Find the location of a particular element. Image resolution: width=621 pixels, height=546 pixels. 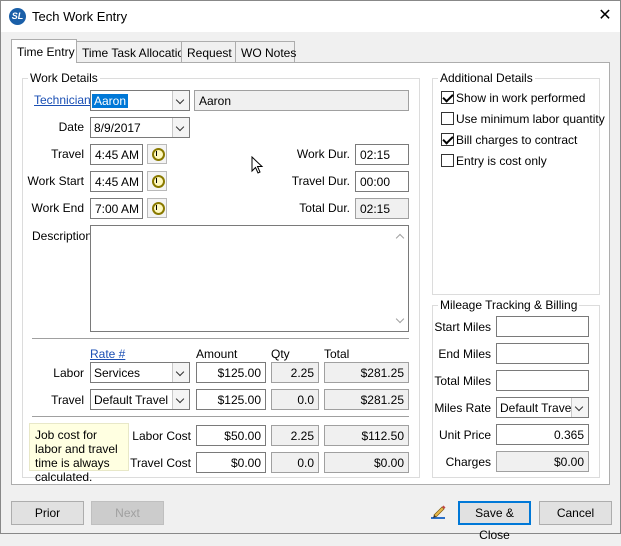

additional-details-group is located at coordinates (516, 186).